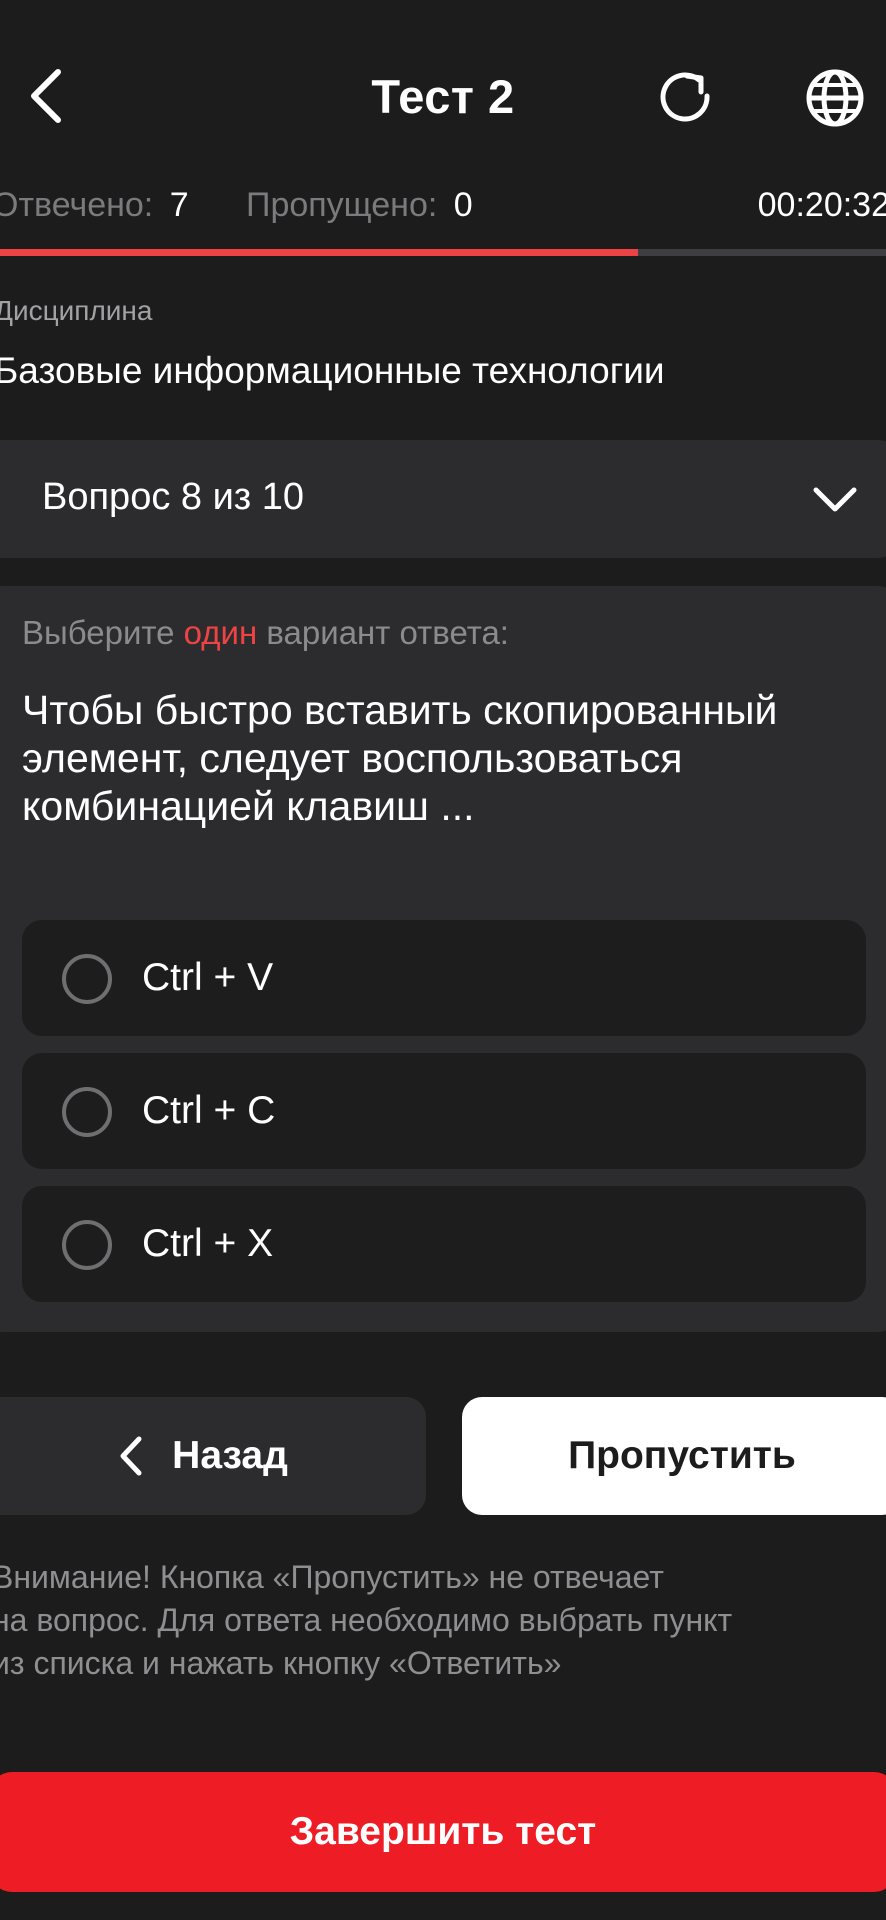 The image size is (886, 1920). I want to click on page-title: Тест 2, so click(443, 96).